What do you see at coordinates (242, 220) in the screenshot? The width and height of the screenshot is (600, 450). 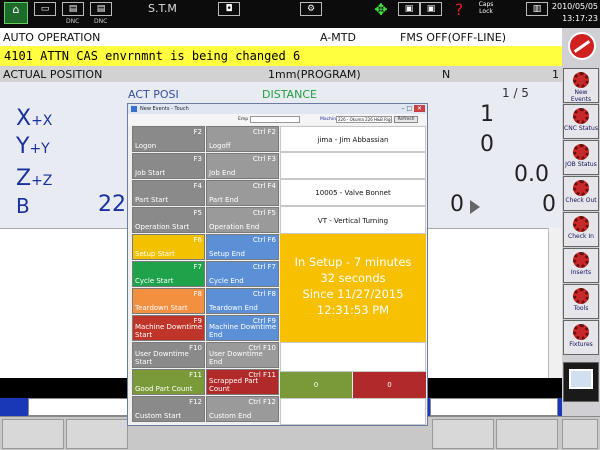 I see `operation-end-button: Ctrl F5 Operation End` at bounding box center [242, 220].